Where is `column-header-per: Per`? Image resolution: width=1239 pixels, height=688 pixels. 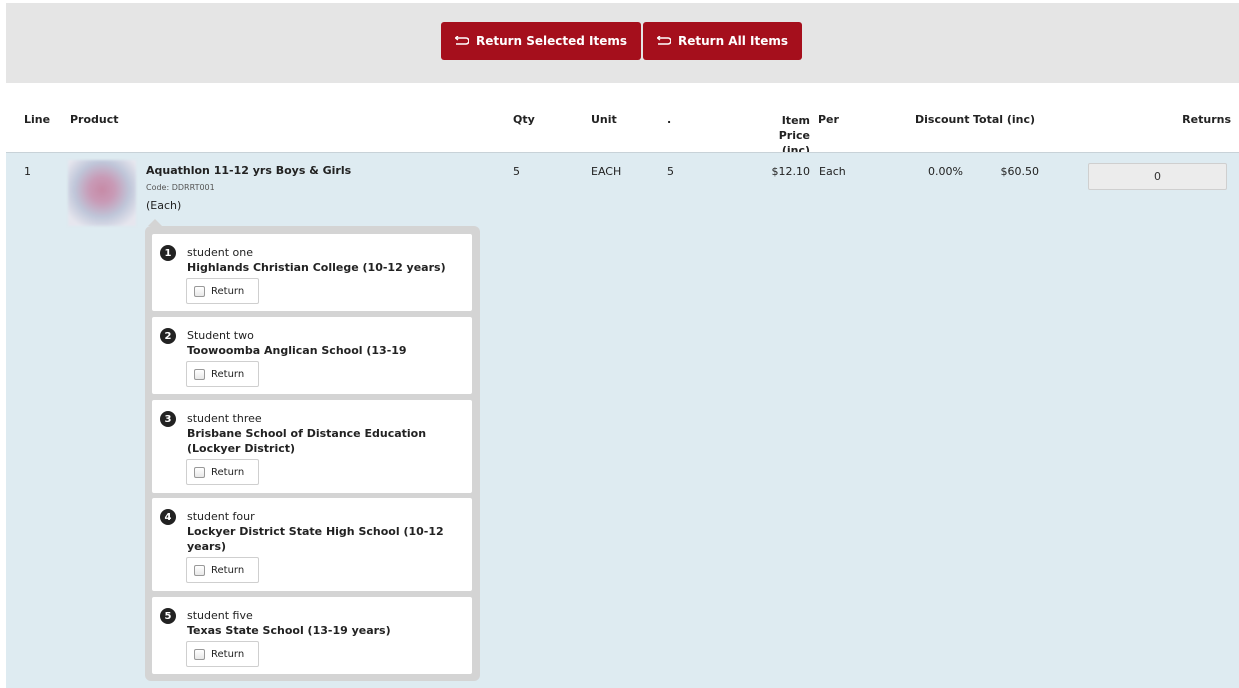
column-header-per: Per is located at coordinates (828, 119).